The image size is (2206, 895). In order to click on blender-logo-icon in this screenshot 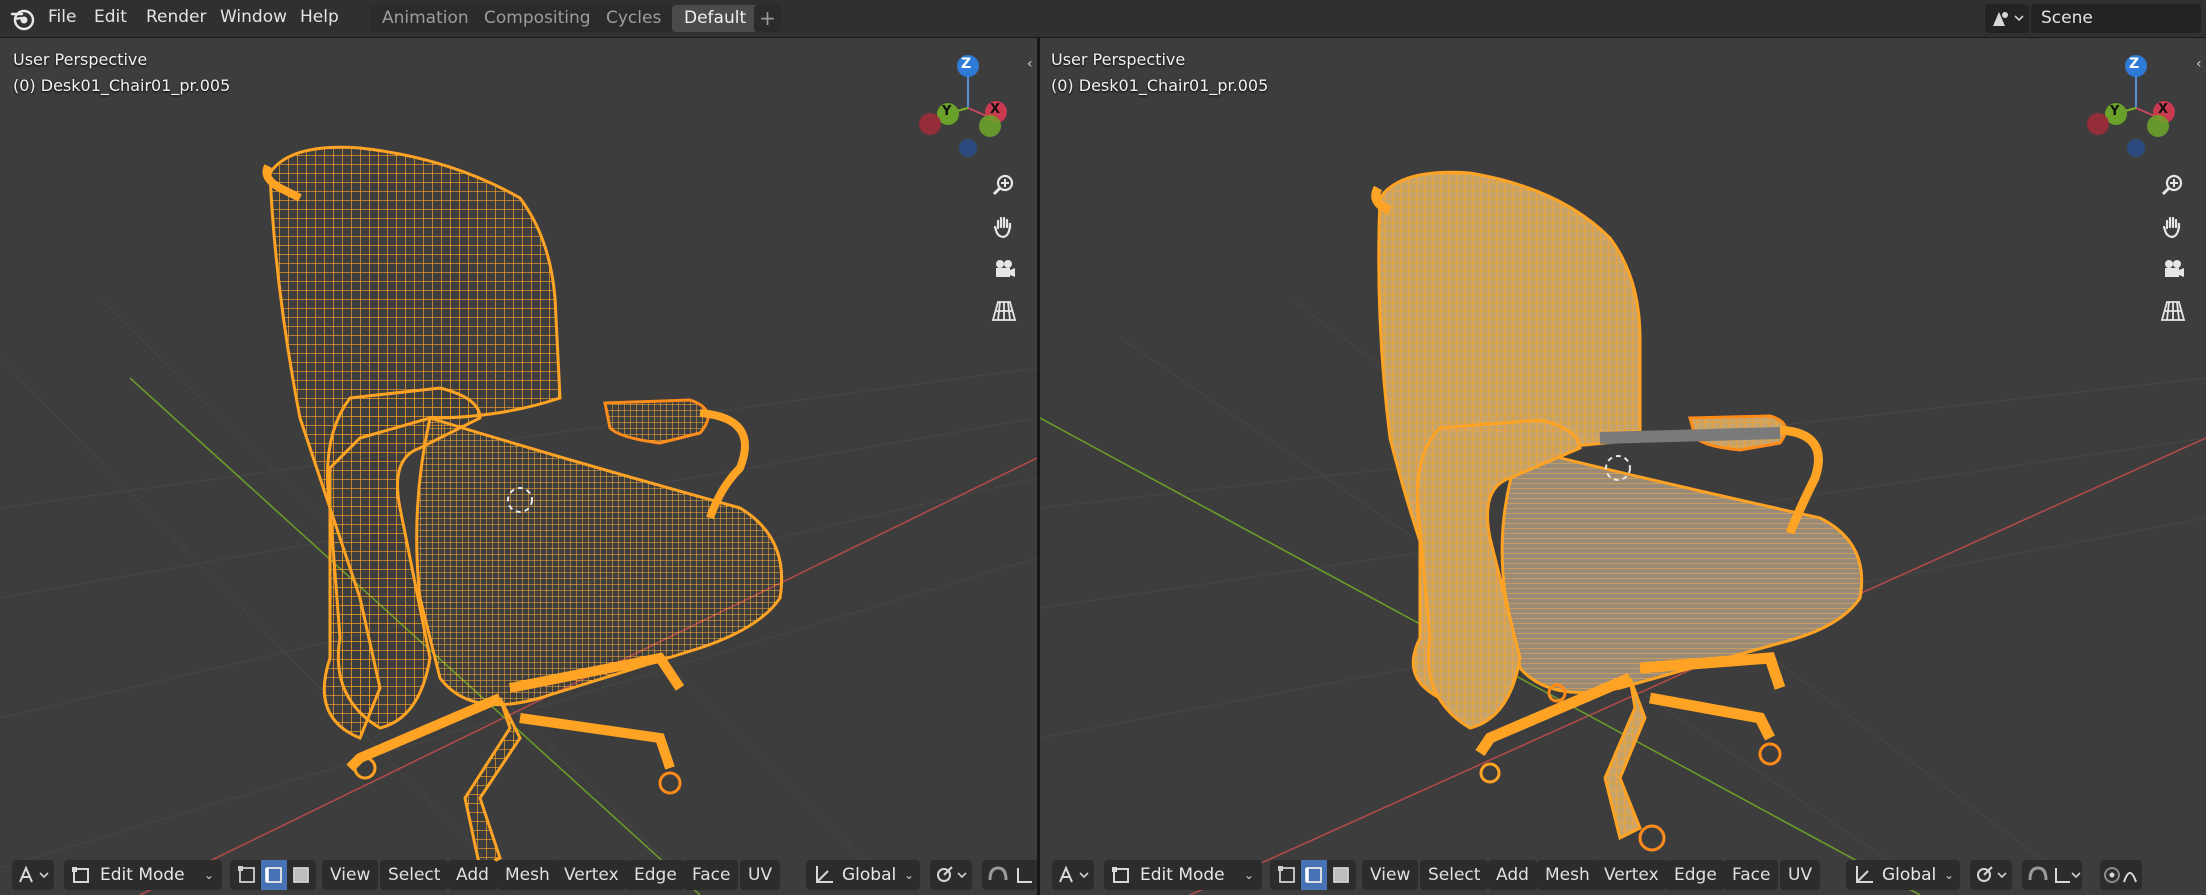, I will do `click(23, 19)`.